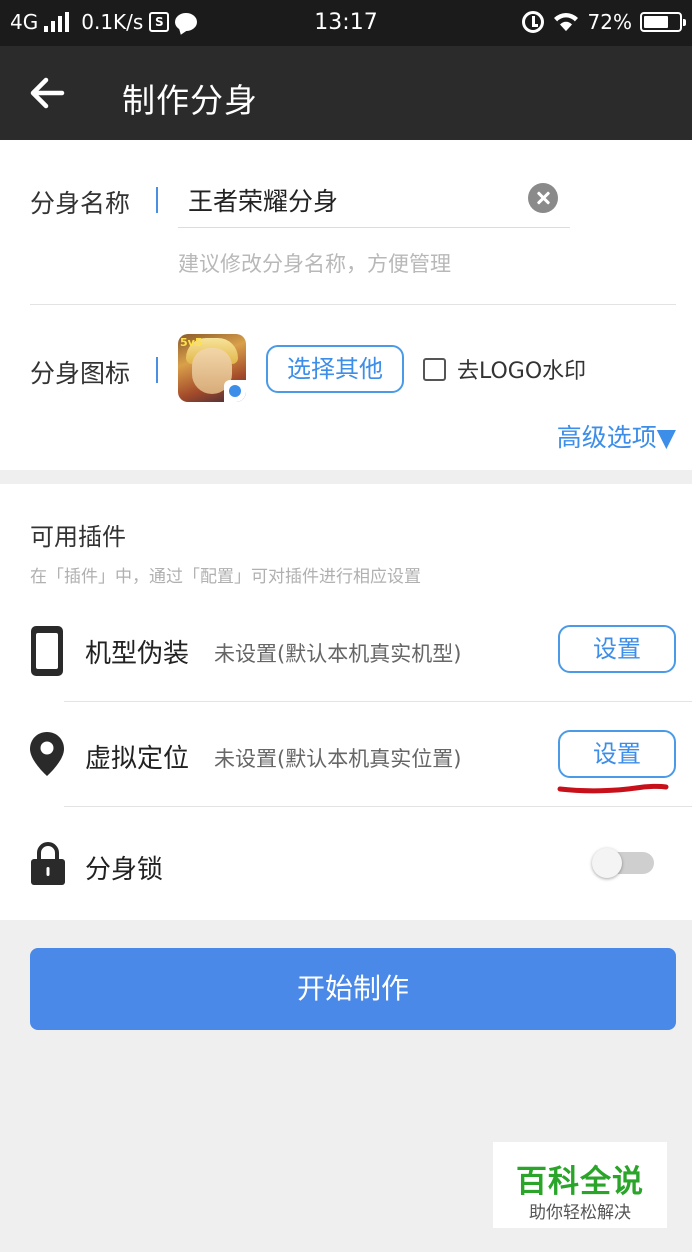  Describe the element at coordinates (225, 577) in the screenshot. I see `plugins-subtitle: 在「插件」中，通过「配置」可对插件进行相应设置` at that location.